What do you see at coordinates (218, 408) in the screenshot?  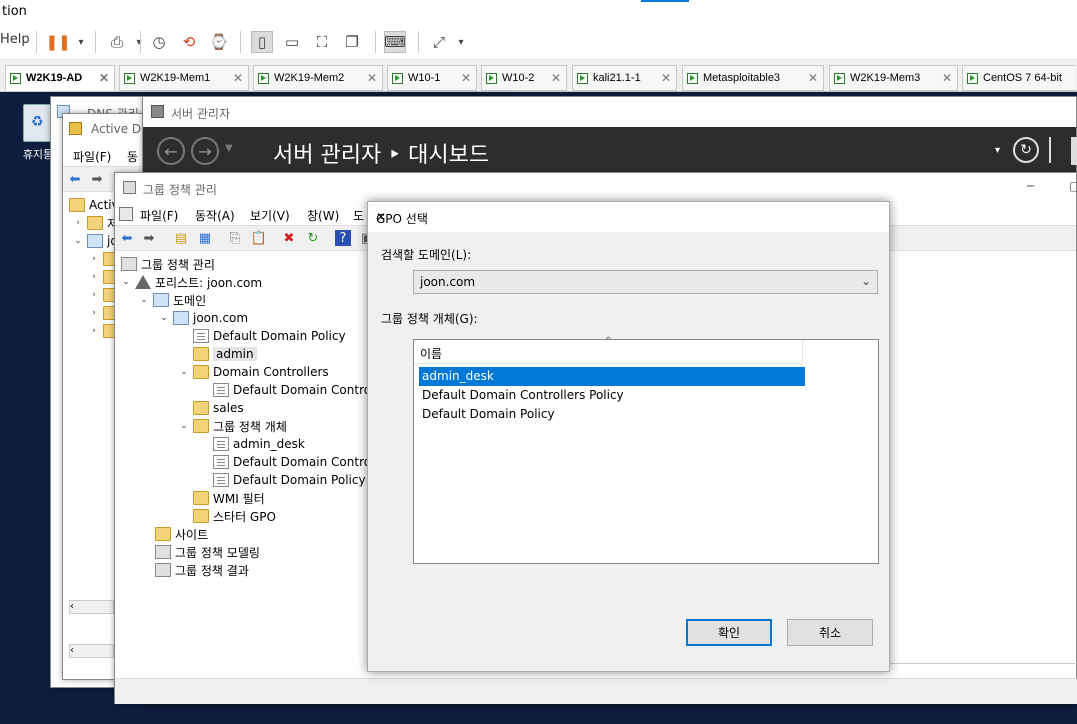 I see `tree-ou-sales: sales` at bounding box center [218, 408].